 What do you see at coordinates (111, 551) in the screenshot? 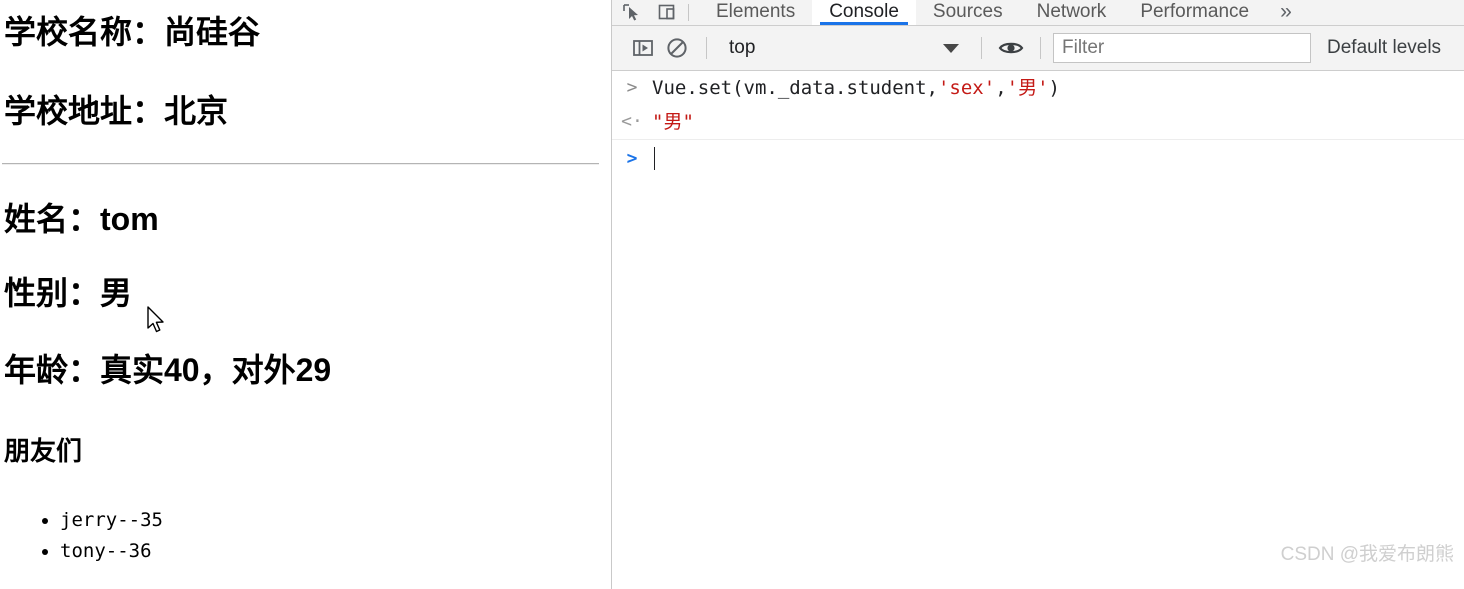
I see `list-item: tony--36` at bounding box center [111, 551].